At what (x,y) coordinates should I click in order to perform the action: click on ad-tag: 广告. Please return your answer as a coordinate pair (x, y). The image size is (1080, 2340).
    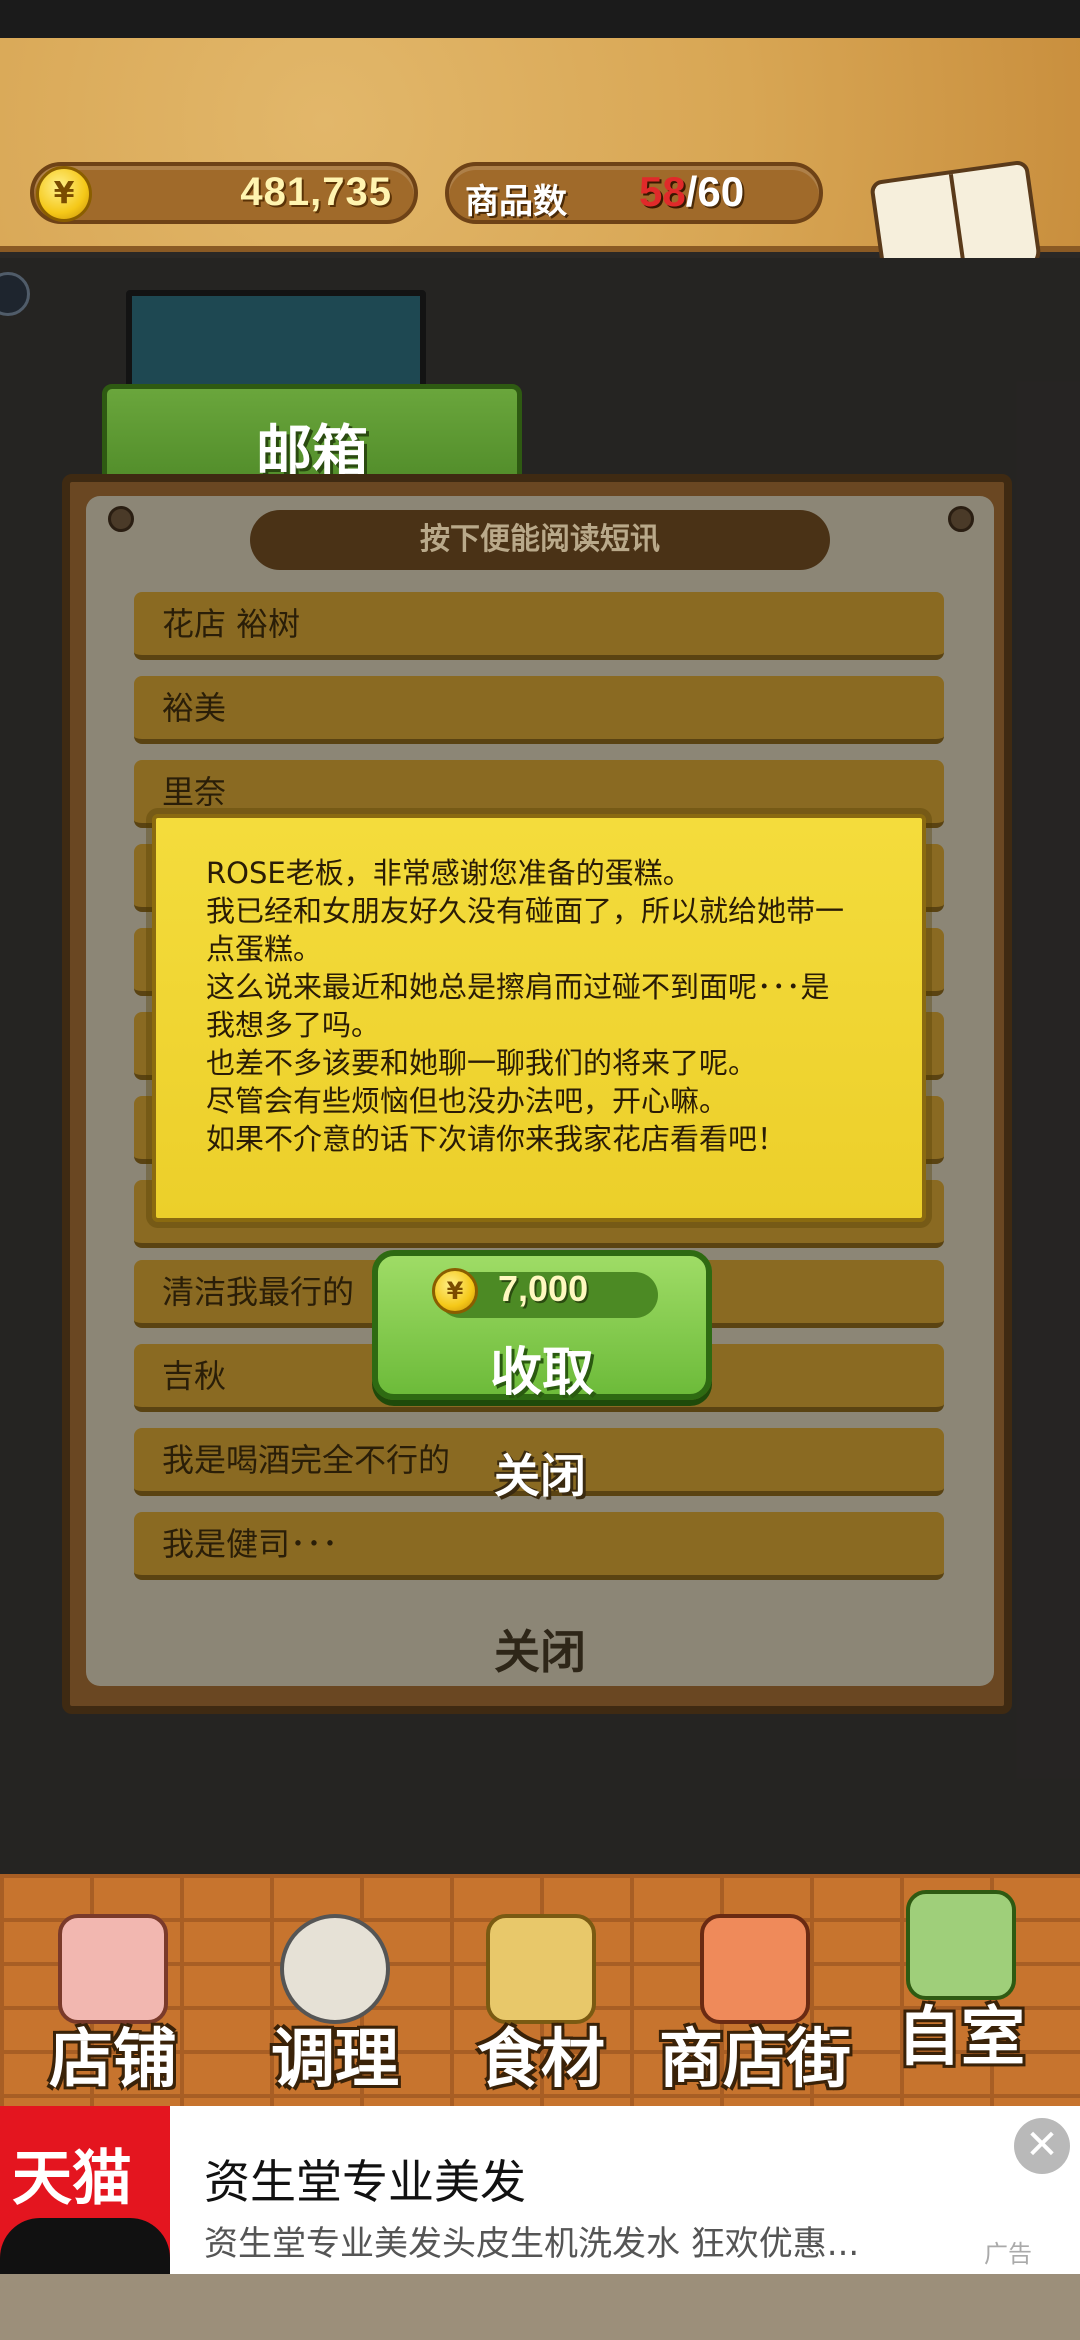
    Looking at the image, I should click on (1008, 2254).